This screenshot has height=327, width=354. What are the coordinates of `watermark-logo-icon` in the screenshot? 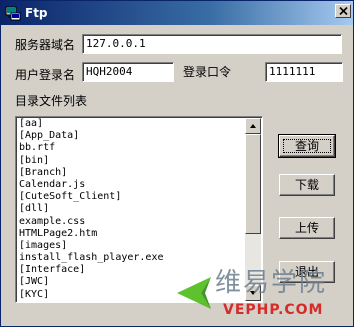 It's located at (194, 293).